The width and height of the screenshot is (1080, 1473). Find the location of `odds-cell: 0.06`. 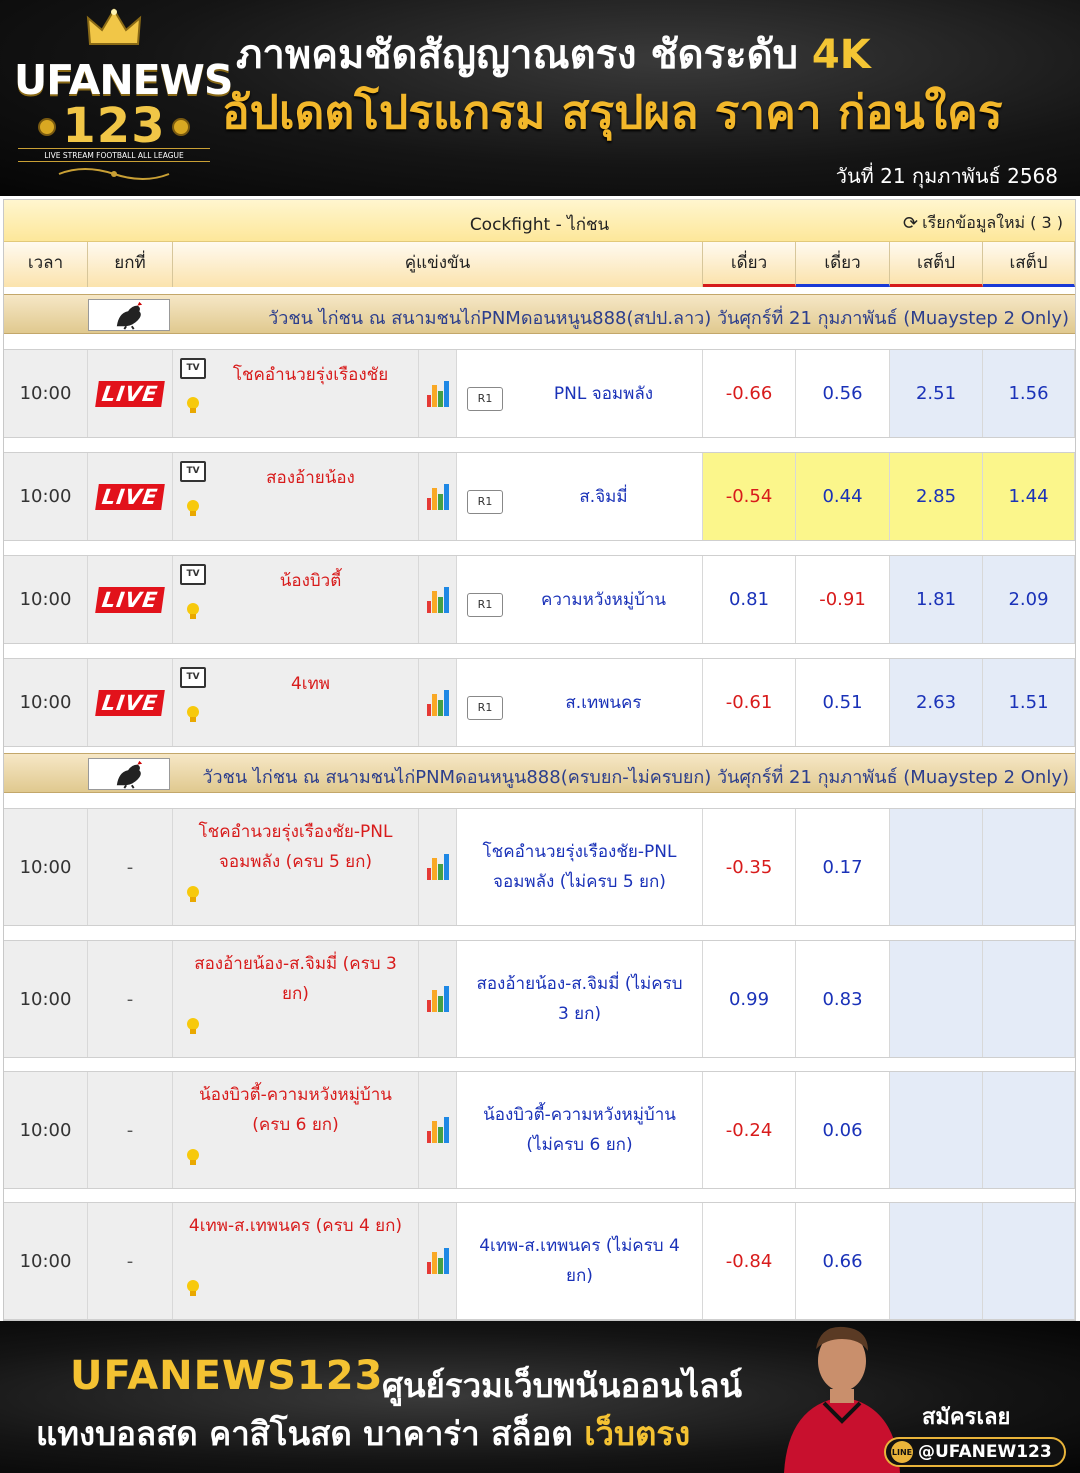

odds-cell: 0.06 is located at coordinates (843, 1130).